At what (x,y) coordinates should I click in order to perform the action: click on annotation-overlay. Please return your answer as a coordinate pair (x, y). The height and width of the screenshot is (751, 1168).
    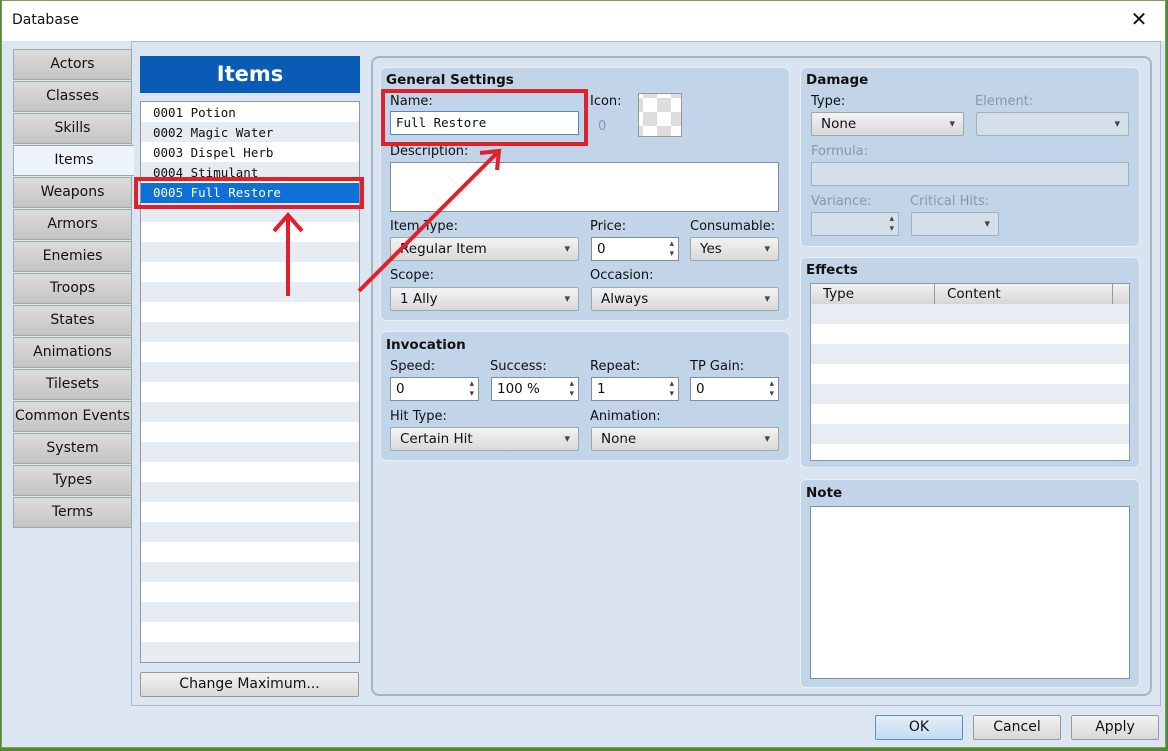
    Looking at the image, I should click on (361, 192).